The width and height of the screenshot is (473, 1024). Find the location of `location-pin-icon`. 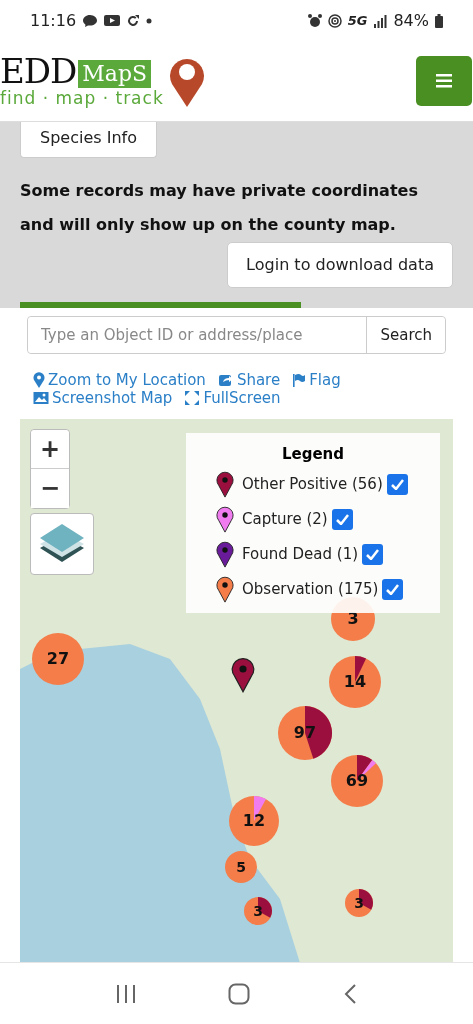

location-pin-icon is located at coordinates (39, 379).